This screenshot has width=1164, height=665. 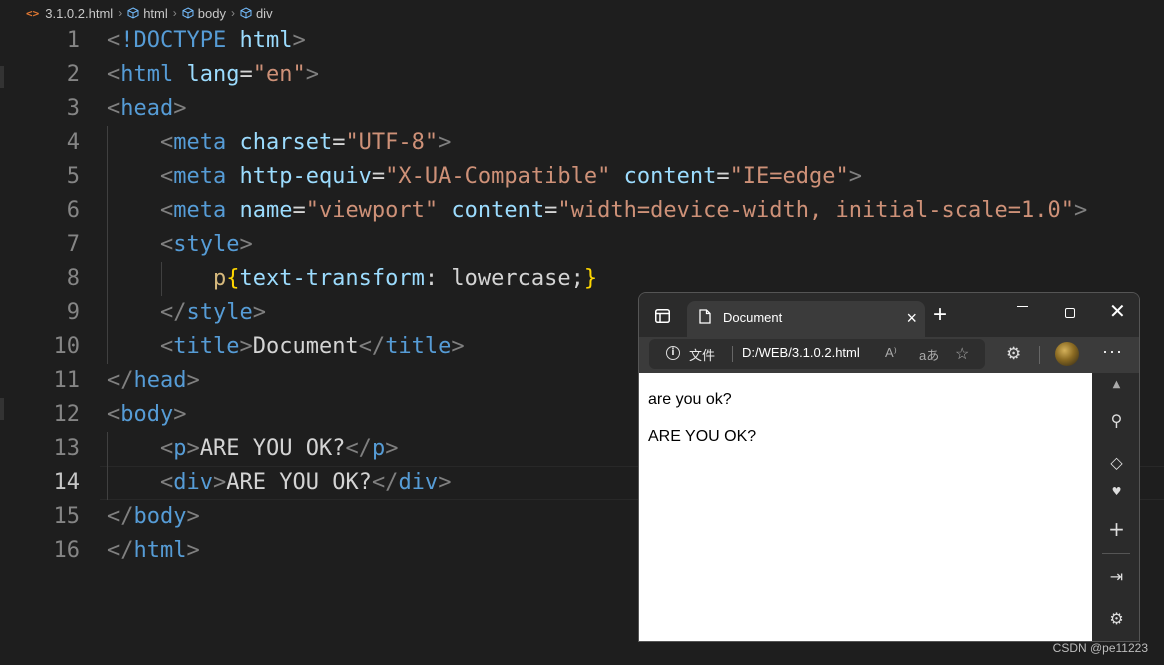 What do you see at coordinates (753, 317) in the screenshot?
I see `tab-title: Document` at bounding box center [753, 317].